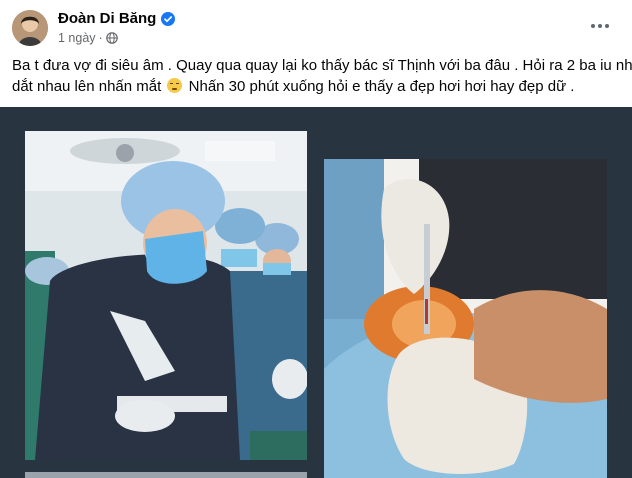 Image resolution: width=632 pixels, height=478 pixels. I want to click on post-timestamp: 1 ngày, so click(77, 38).